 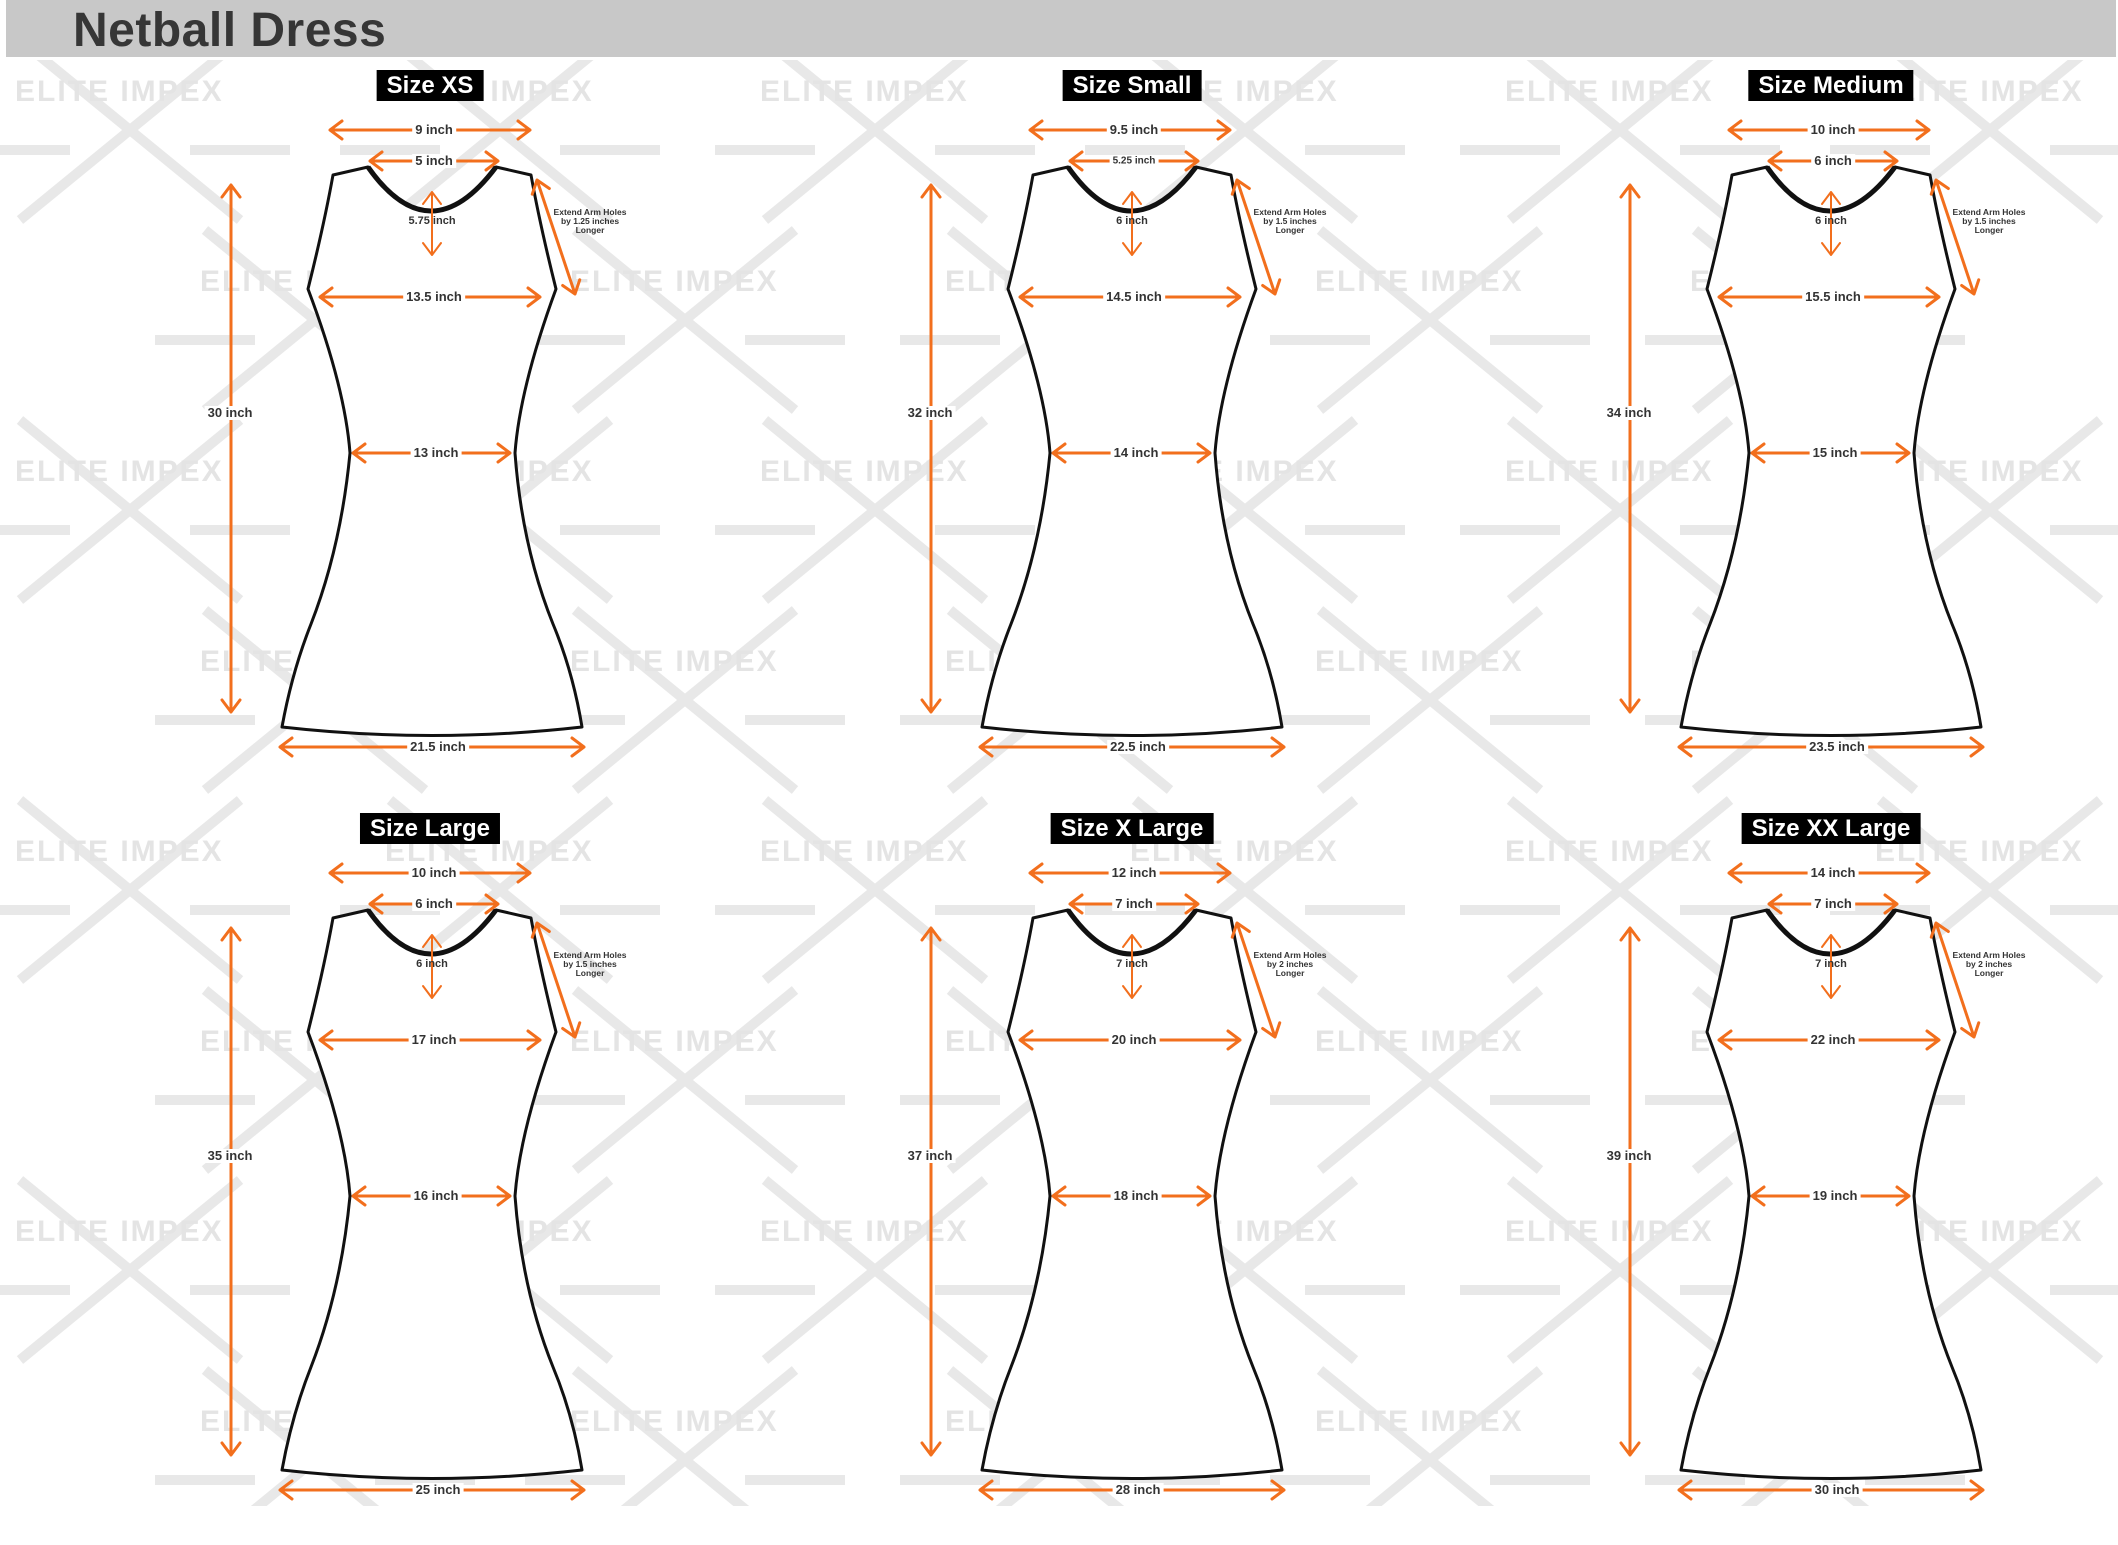 What do you see at coordinates (430, 828) in the screenshot?
I see `size-label: Size Large` at bounding box center [430, 828].